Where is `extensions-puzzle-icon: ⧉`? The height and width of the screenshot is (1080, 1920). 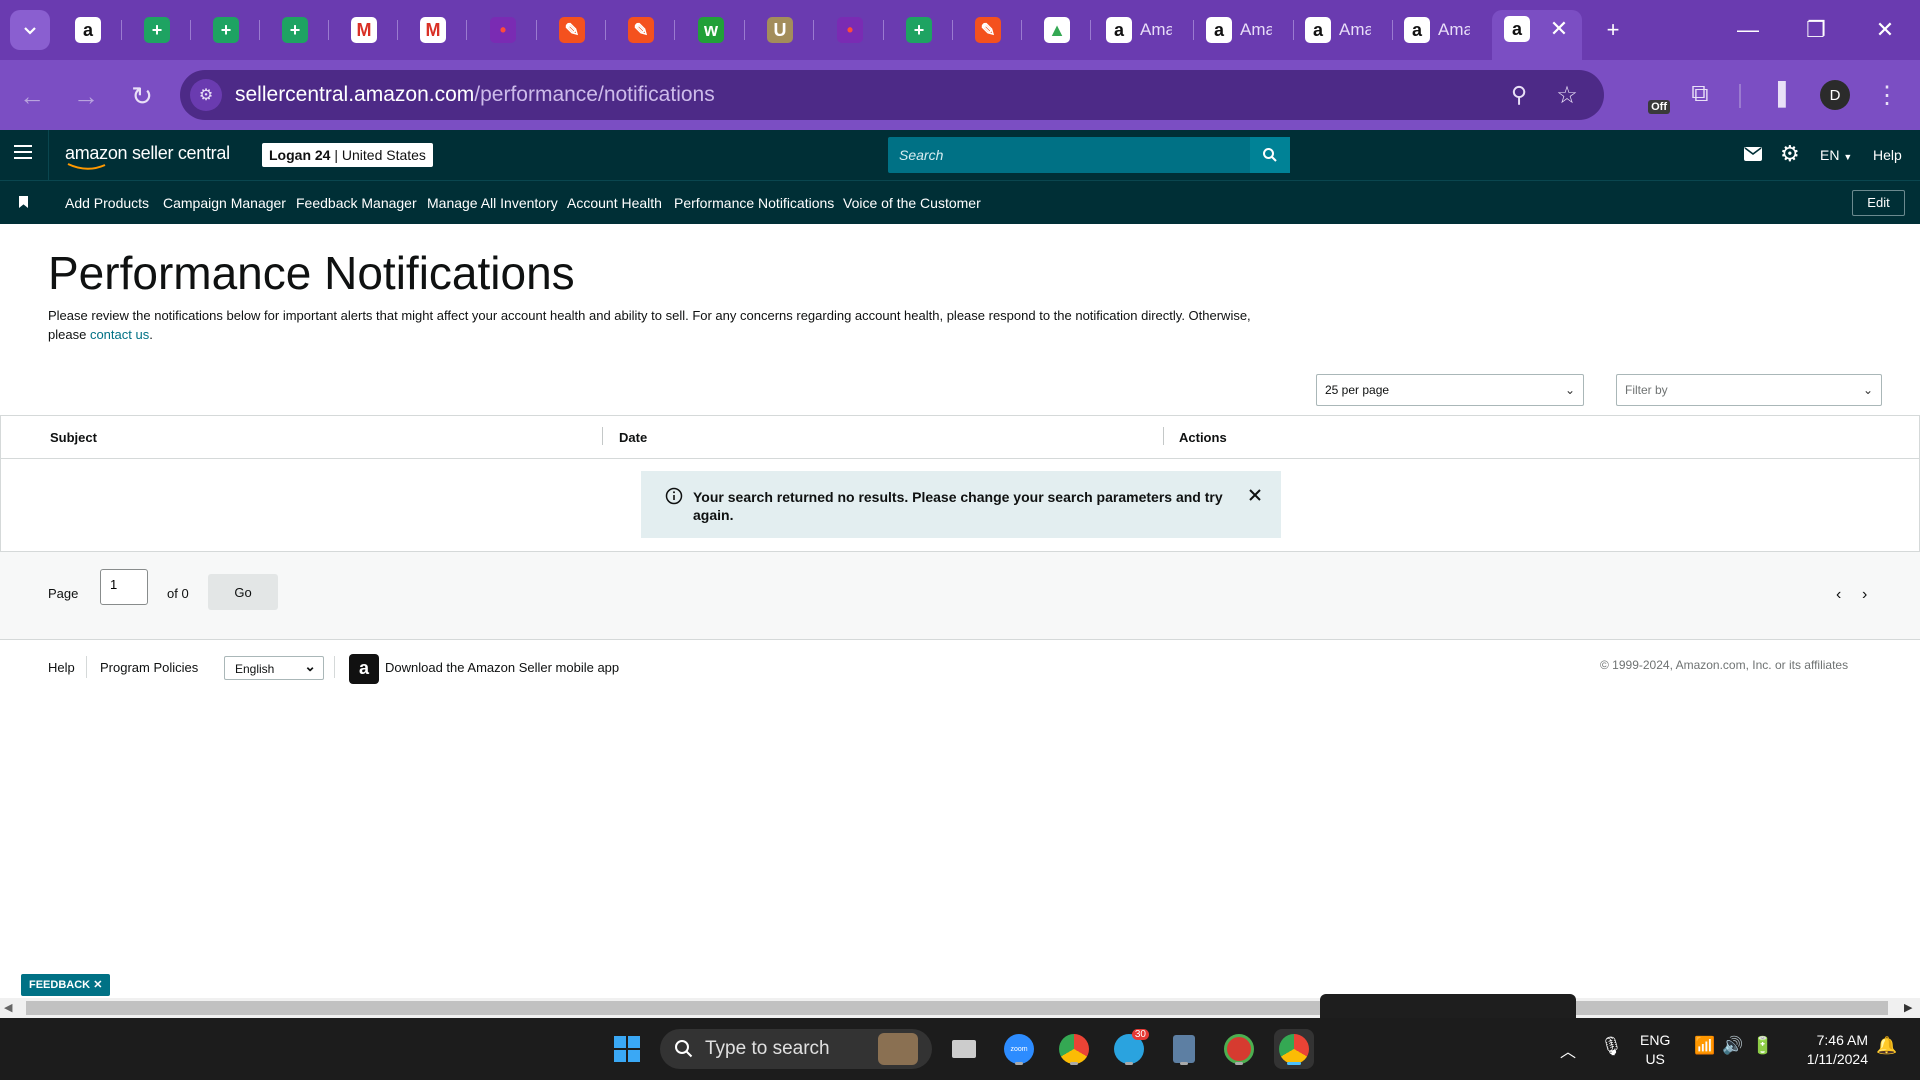 extensions-puzzle-icon: ⧉ is located at coordinates (1700, 94).